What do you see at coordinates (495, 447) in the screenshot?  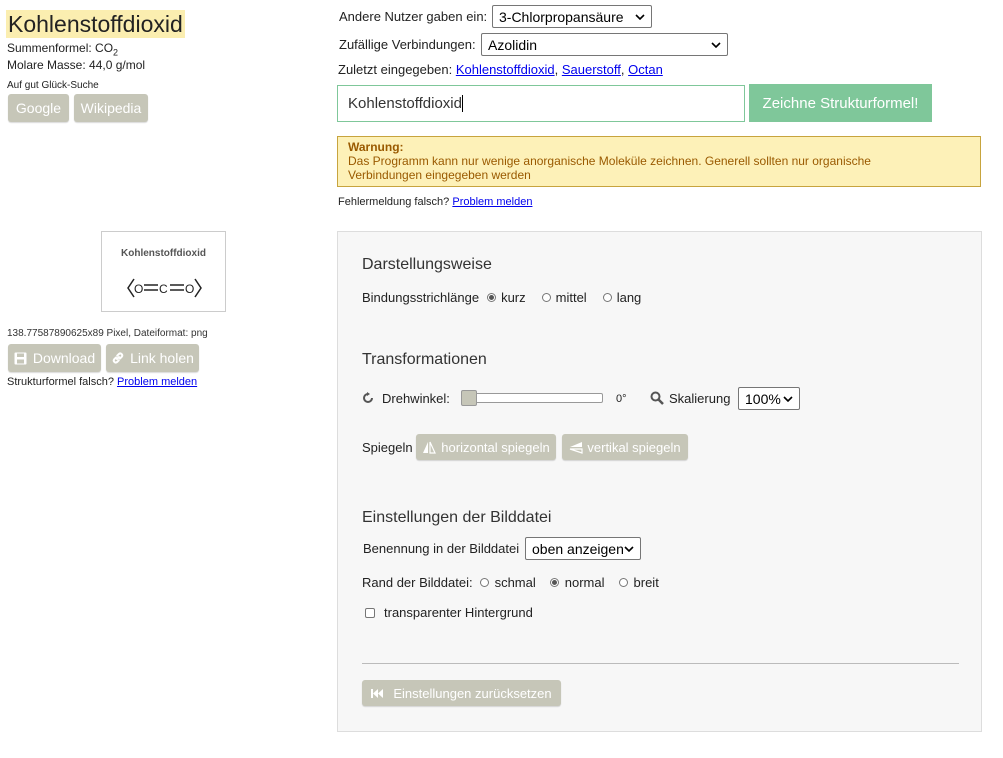 I see `mirror-horizontal-label: horizontal spiegeln` at bounding box center [495, 447].